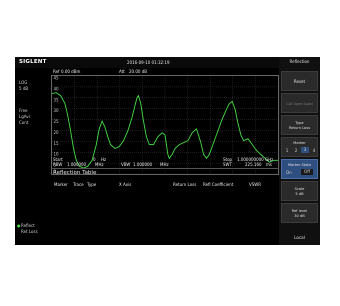  Describe the element at coordinates (71, 71) in the screenshot. I see `ref-level-value: 0.00 dBm` at that location.